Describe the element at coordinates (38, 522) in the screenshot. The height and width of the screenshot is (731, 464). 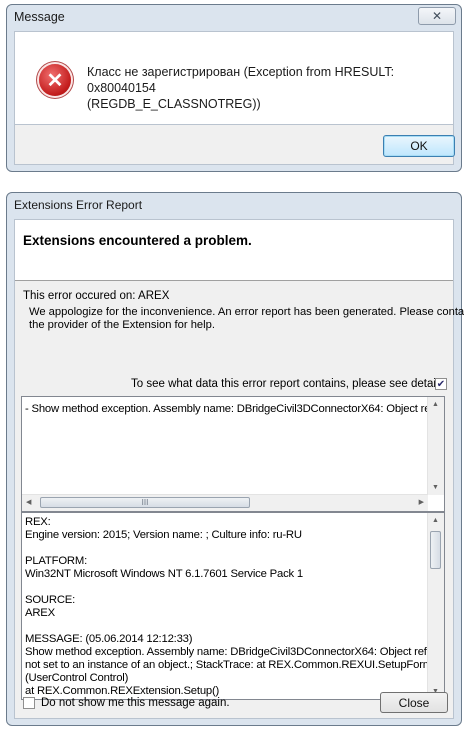
I see `details-line: REX:` at that location.